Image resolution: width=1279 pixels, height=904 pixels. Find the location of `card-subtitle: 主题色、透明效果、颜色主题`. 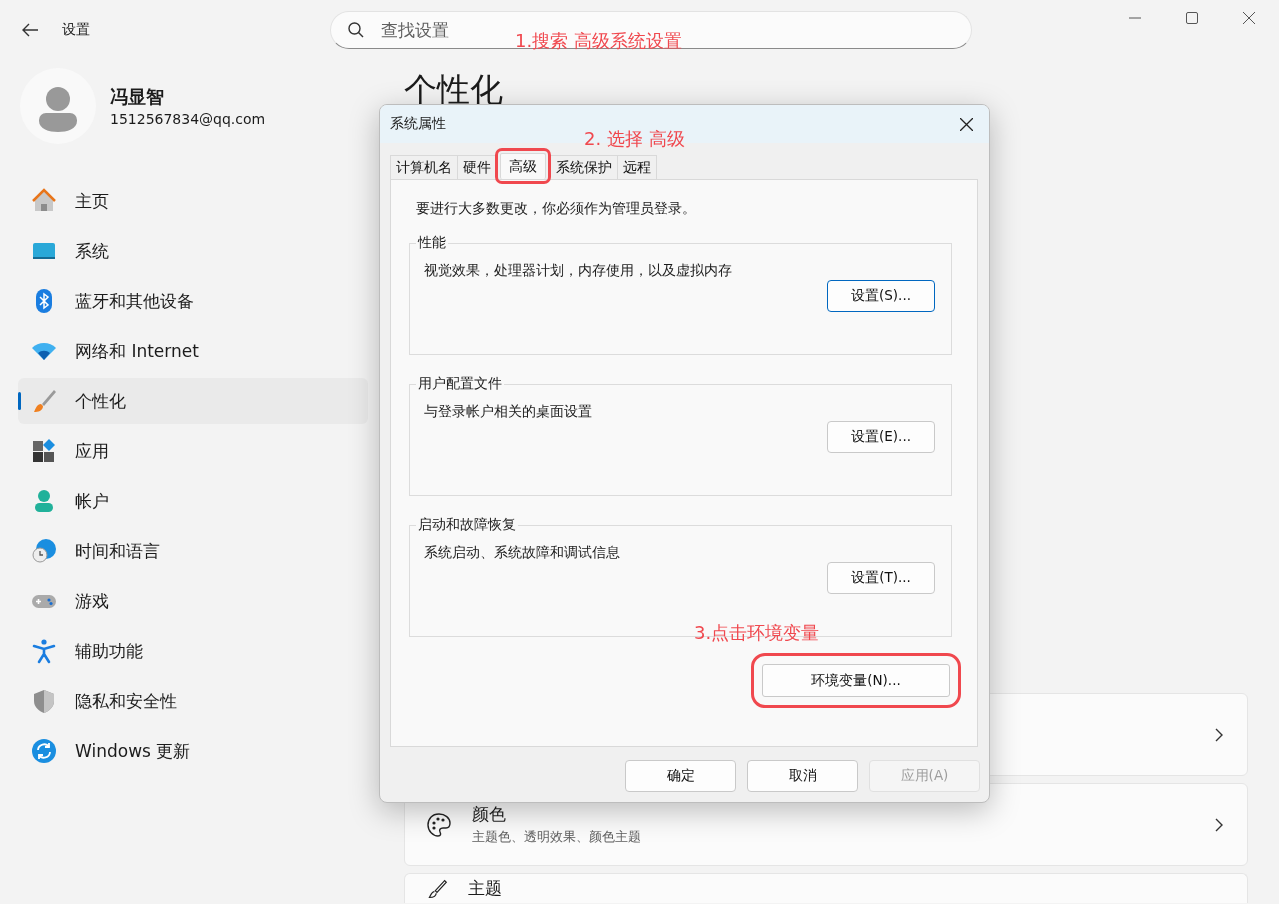

card-subtitle: 主题色、透明效果、颜色主题 is located at coordinates (556, 837).